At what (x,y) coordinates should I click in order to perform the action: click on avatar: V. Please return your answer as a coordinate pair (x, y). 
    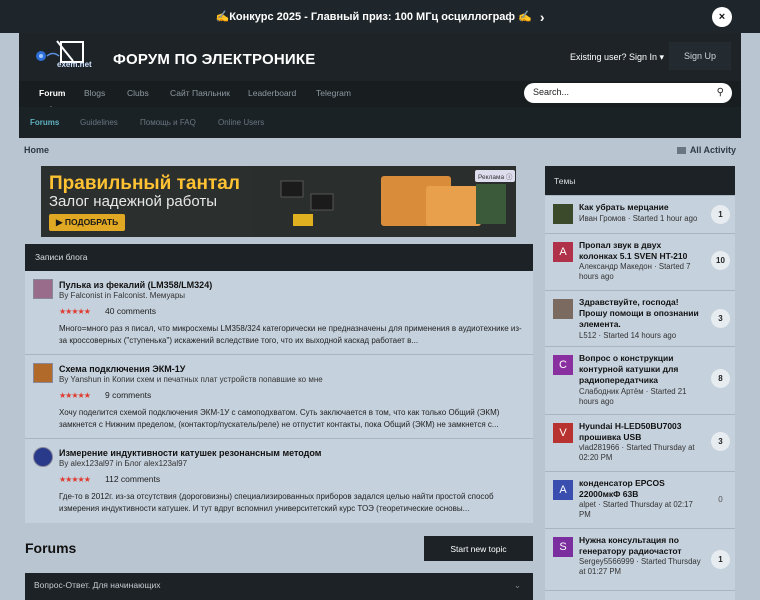
    Looking at the image, I should click on (563, 433).